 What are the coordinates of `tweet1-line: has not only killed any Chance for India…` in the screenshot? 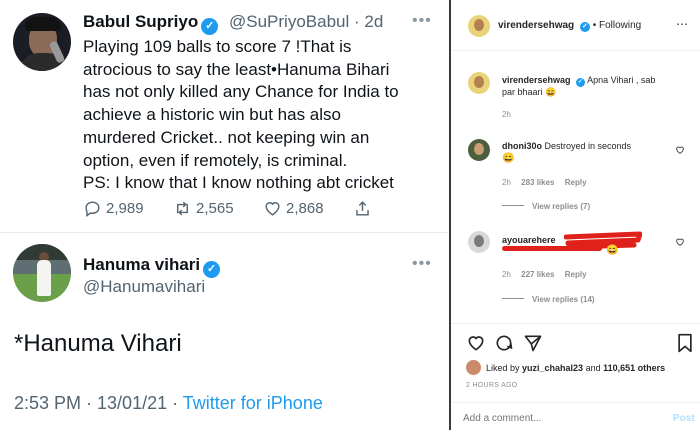 It's located at (241, 92).